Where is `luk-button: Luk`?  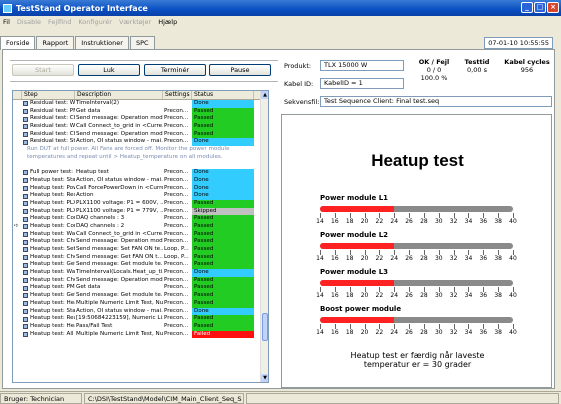
luk-button: Luk is located at coordinates (109, 70).